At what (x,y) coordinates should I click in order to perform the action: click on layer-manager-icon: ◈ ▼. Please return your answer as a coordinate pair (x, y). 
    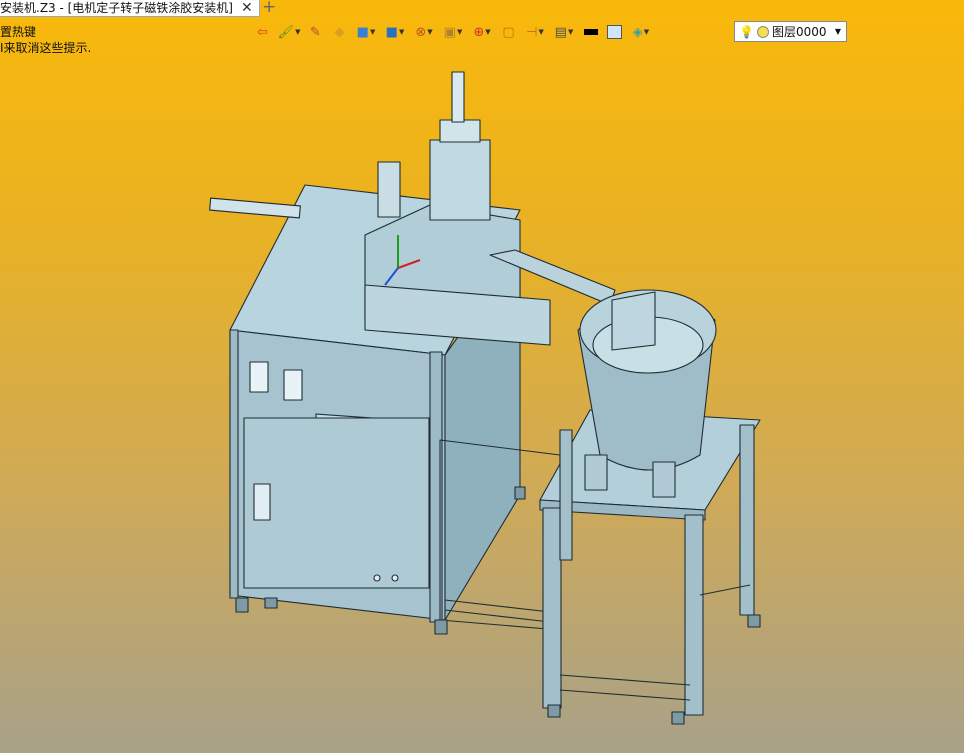
    Looking at the image, I should click on (641, 32).